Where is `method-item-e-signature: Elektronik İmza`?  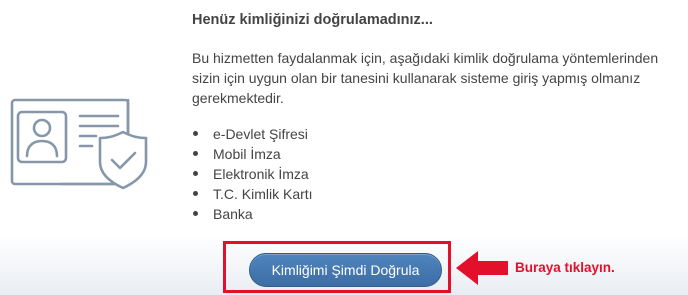 method-item-e-signature: Elektronik İmza is located at coordinates (252, 174).